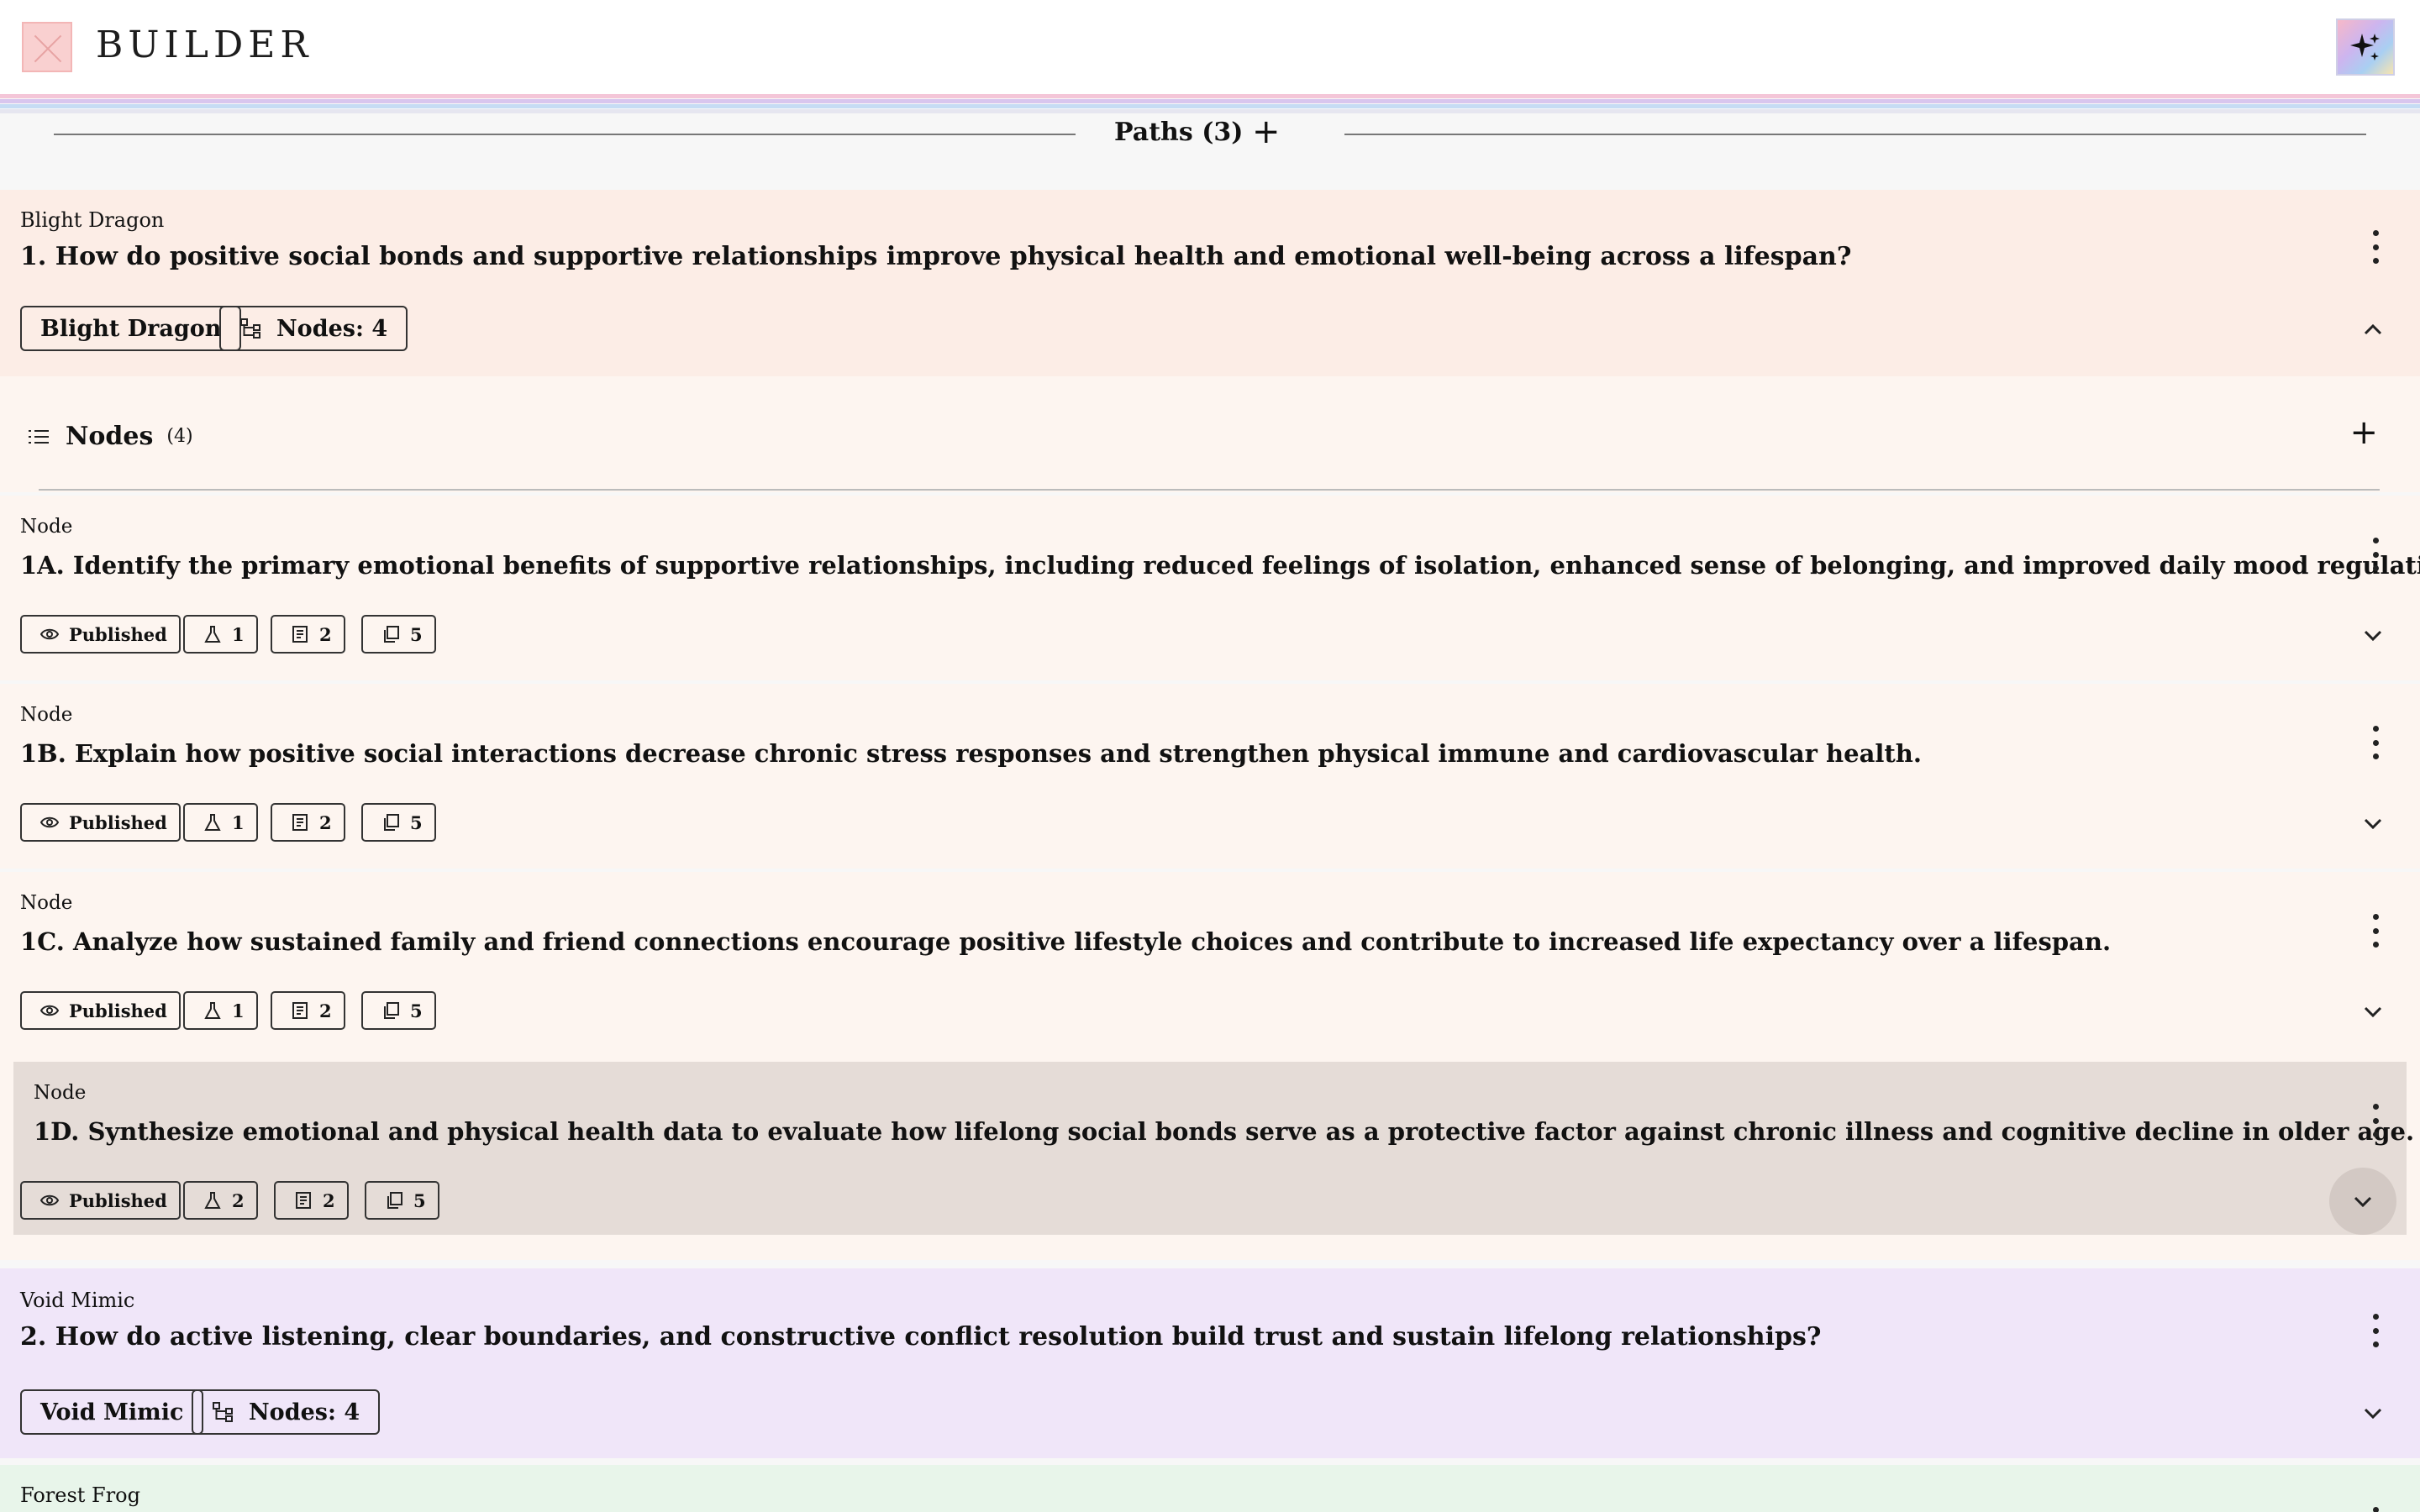  Describe the element at coordinates (92, 220) in the screenshot. I see `path-subtitle: Blight Dragon` at that location.